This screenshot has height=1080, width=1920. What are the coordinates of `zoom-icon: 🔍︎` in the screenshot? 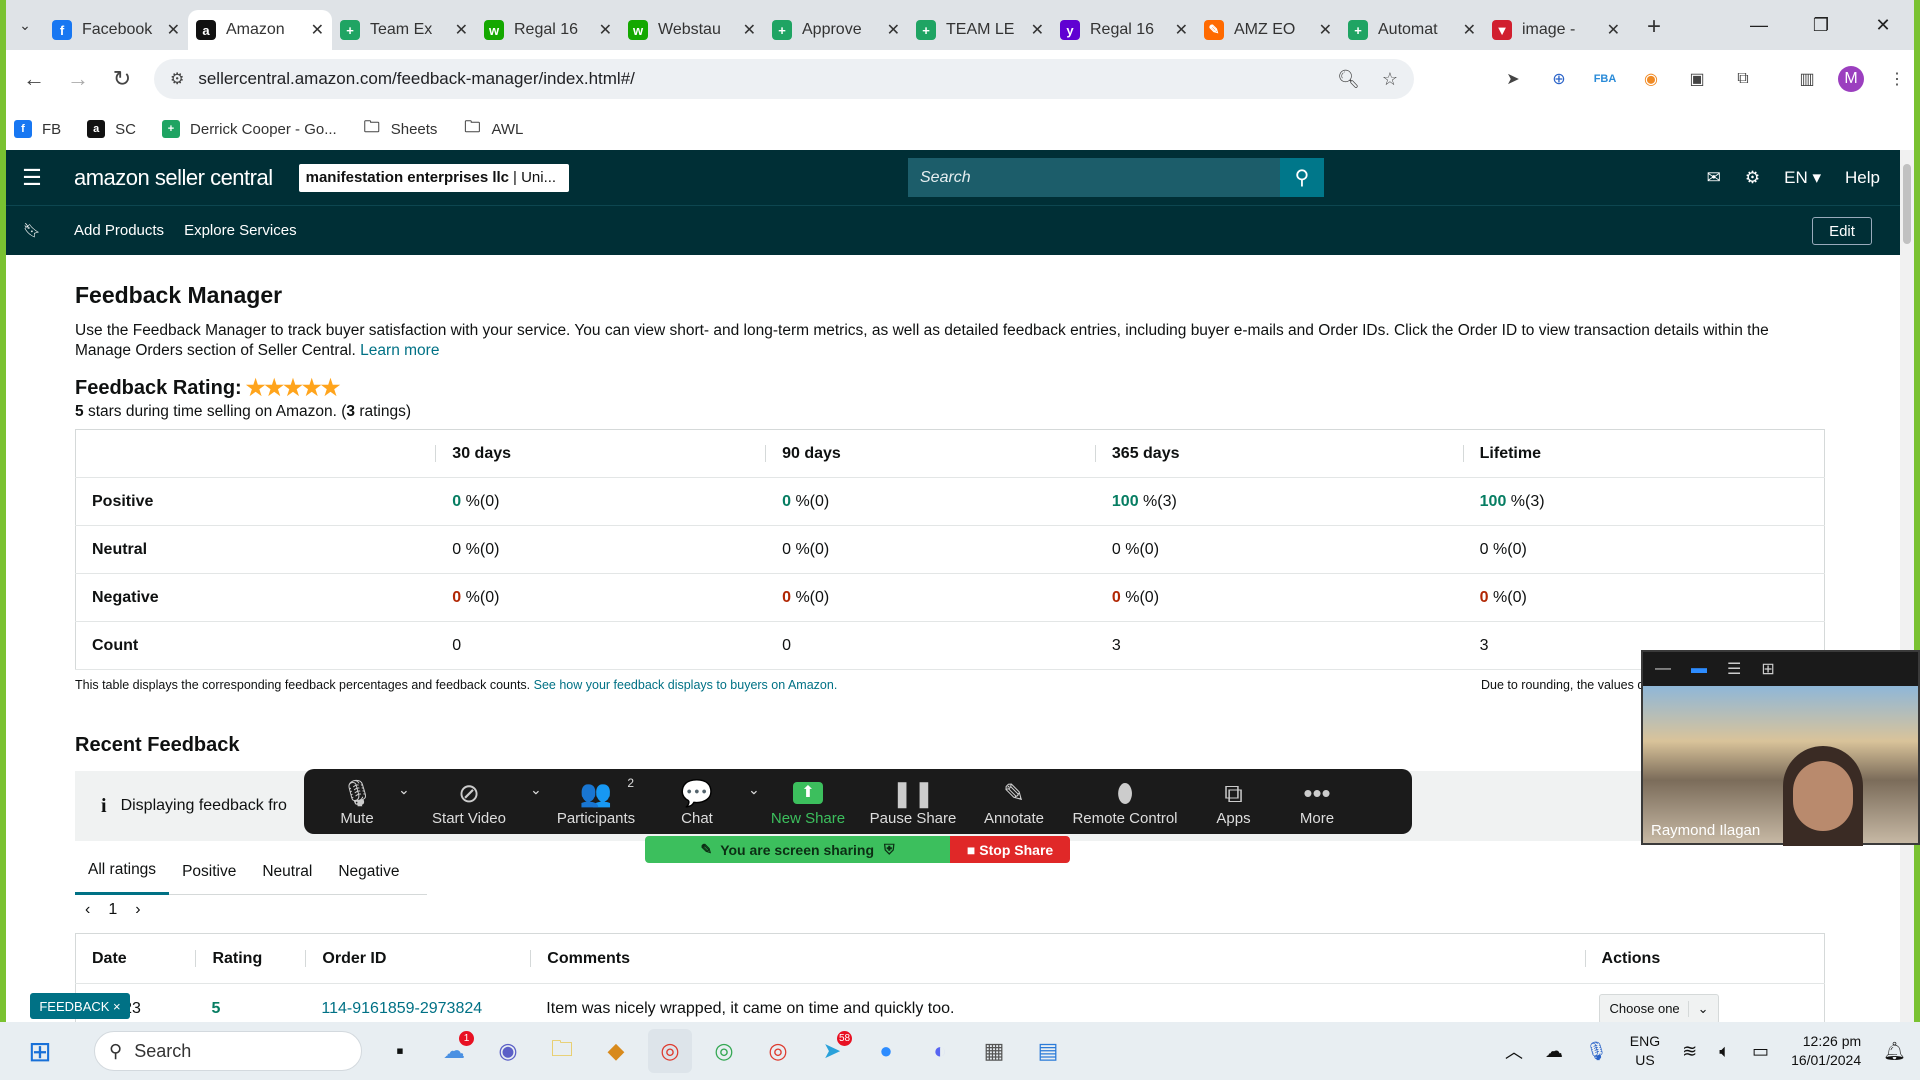 It's located at (1348, 79).